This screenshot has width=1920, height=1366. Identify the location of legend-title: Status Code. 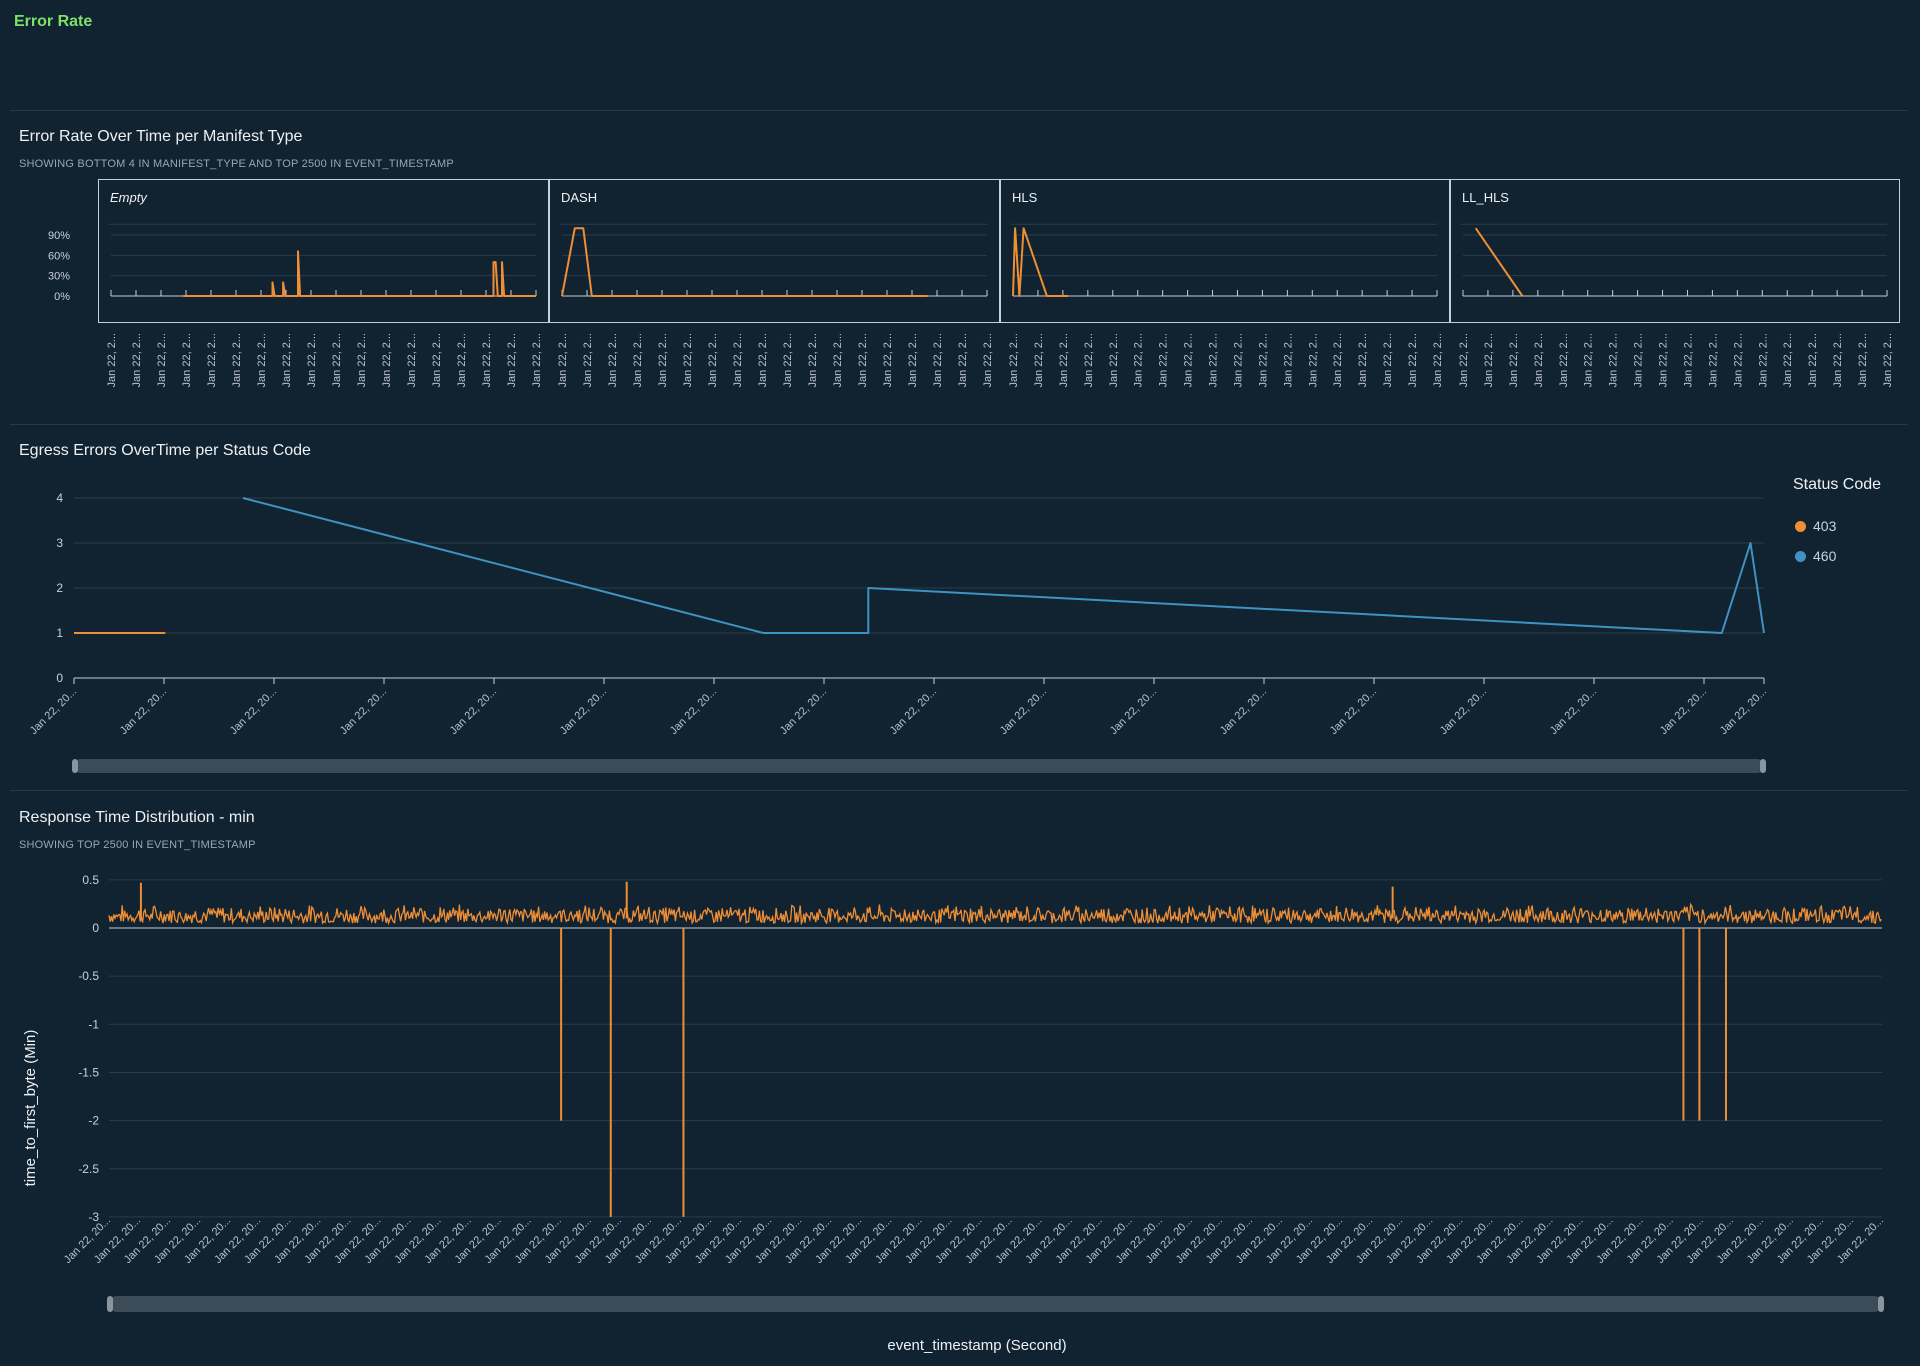
(1837, 484).